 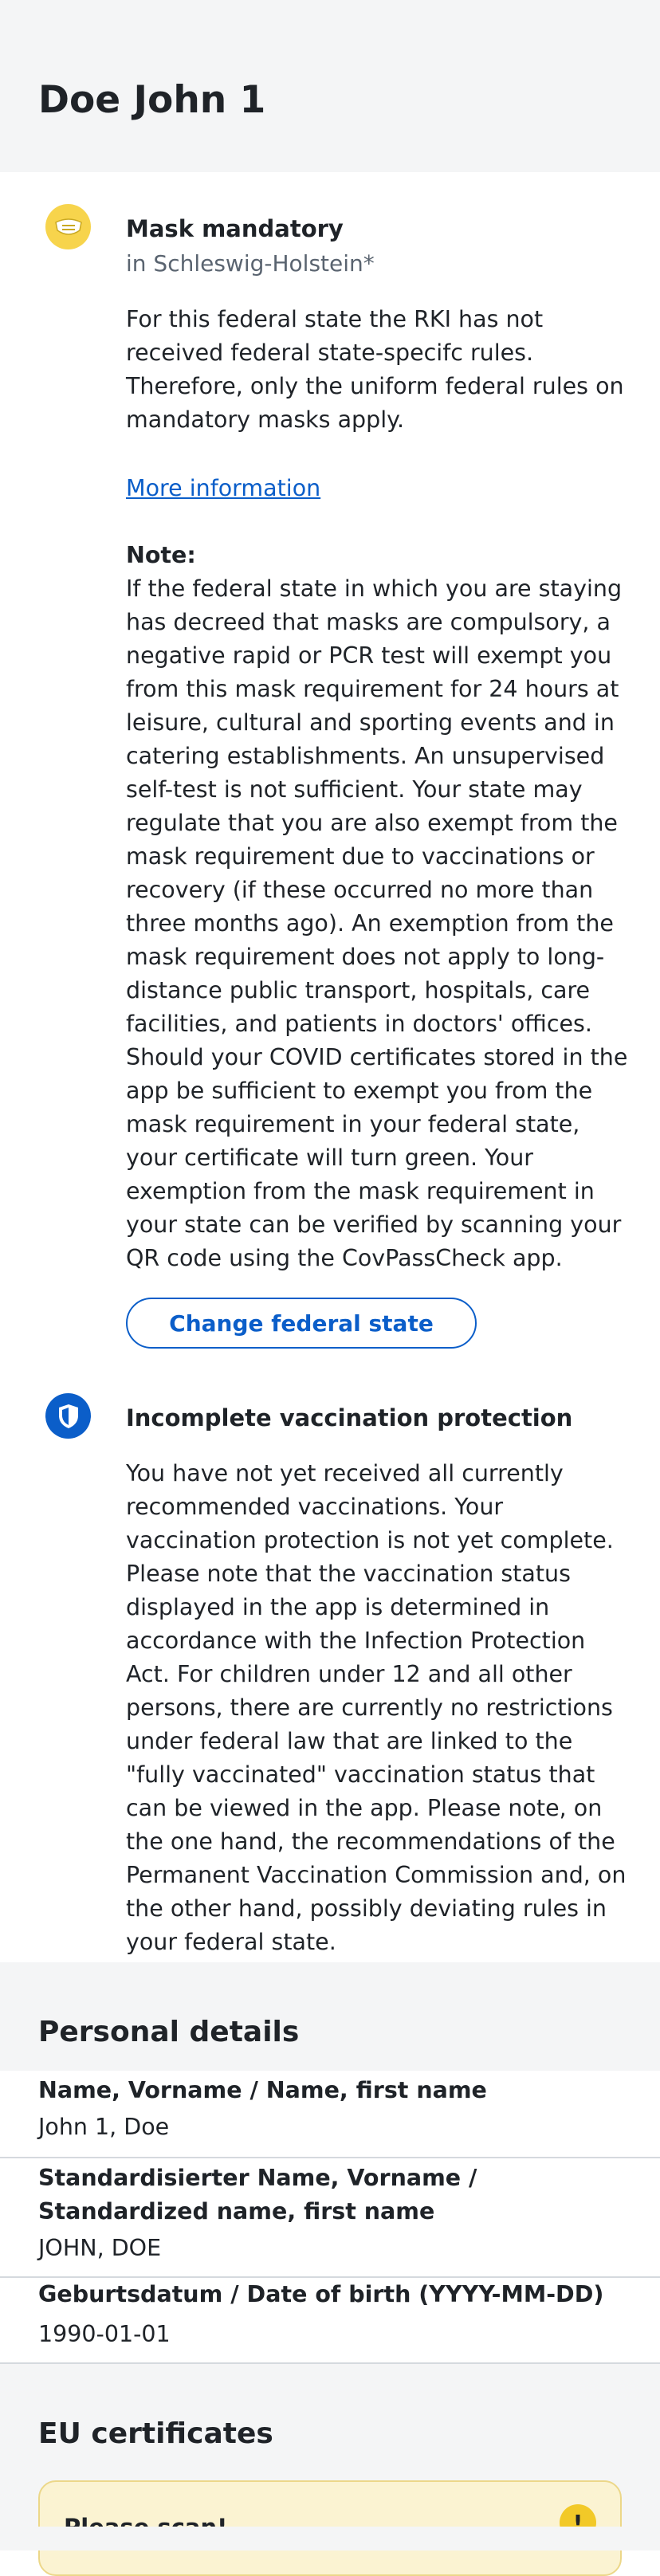 I want to click on mask-subtitle: in Schleswig-Holstein*, so click(x=251, y=263).